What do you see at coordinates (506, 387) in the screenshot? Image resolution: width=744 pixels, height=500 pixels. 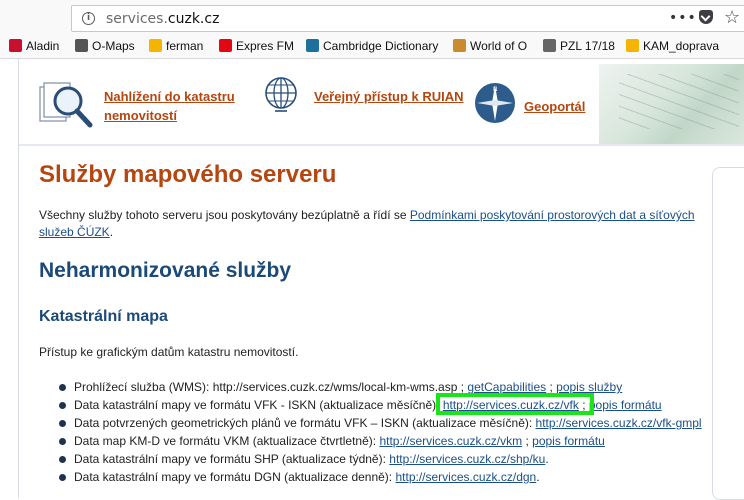 I see `service-url-link: getCapabilities` at bounding box center [506, 387].